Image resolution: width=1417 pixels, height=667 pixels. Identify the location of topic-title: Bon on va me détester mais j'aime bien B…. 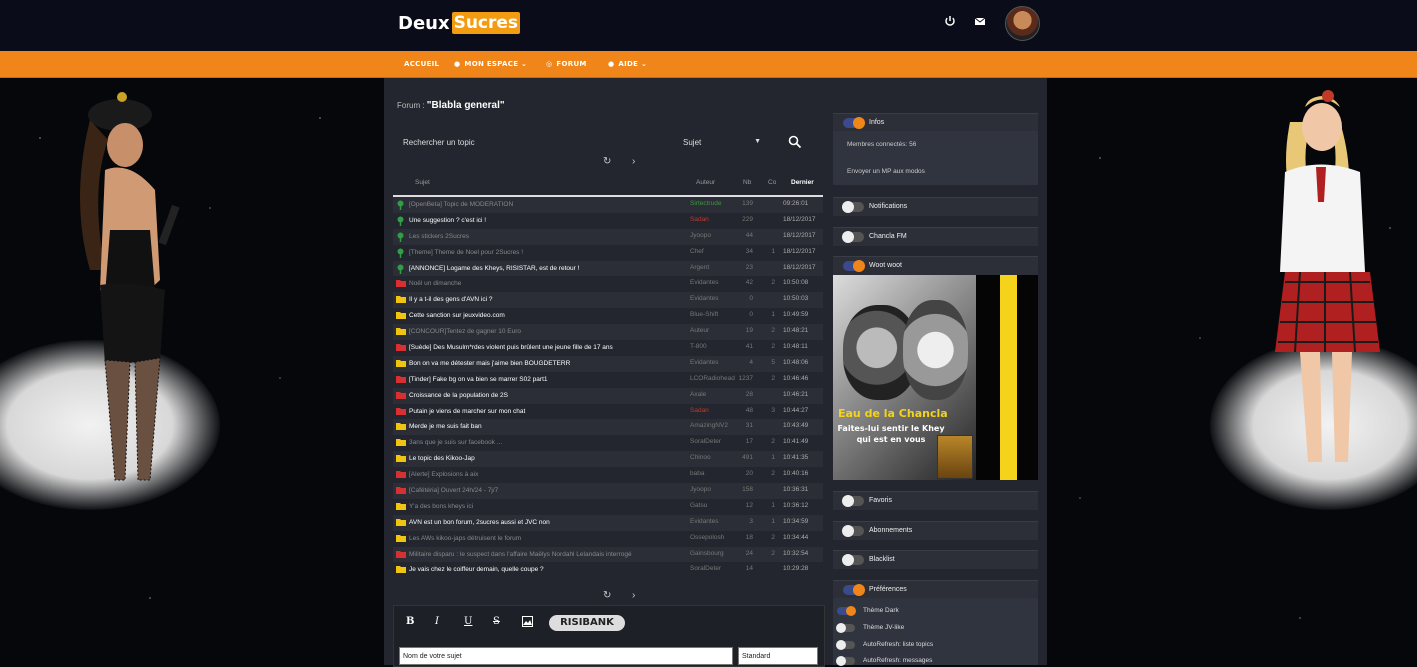
(546, 363).